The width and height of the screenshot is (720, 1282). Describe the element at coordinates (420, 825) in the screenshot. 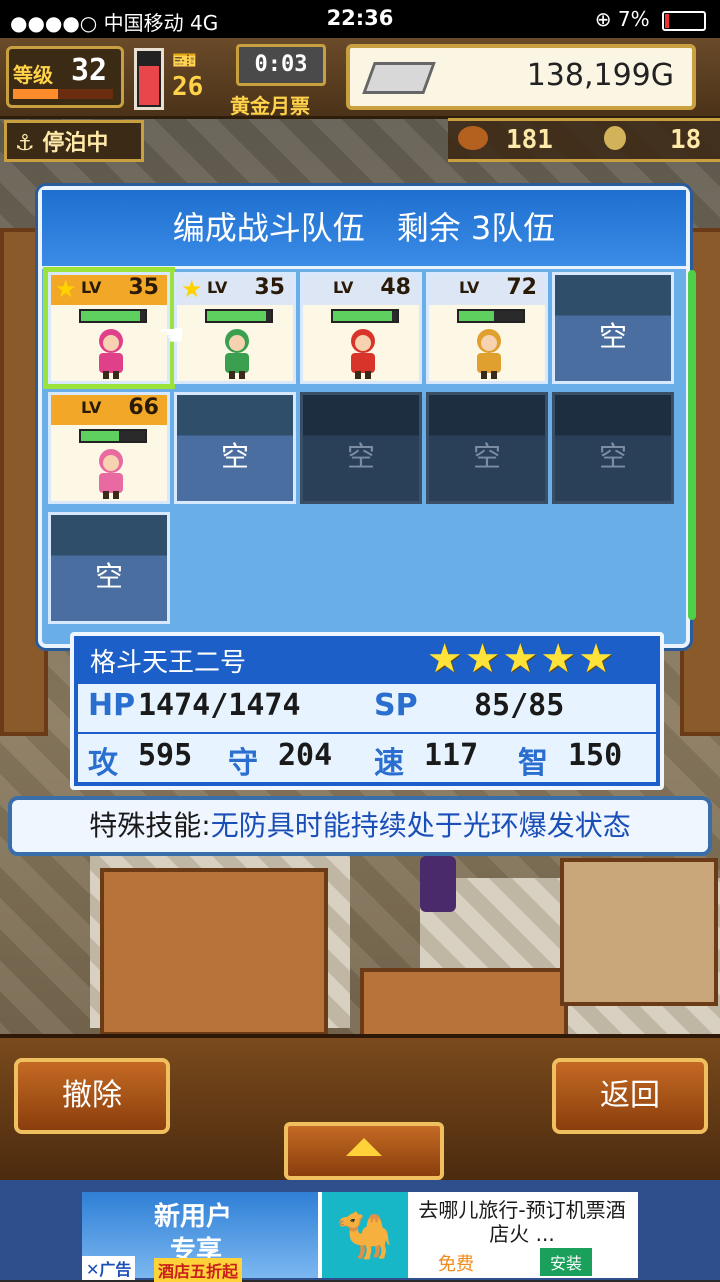

I see `skill-value: 无防具时能持续处于光环爆发状态` at that location.